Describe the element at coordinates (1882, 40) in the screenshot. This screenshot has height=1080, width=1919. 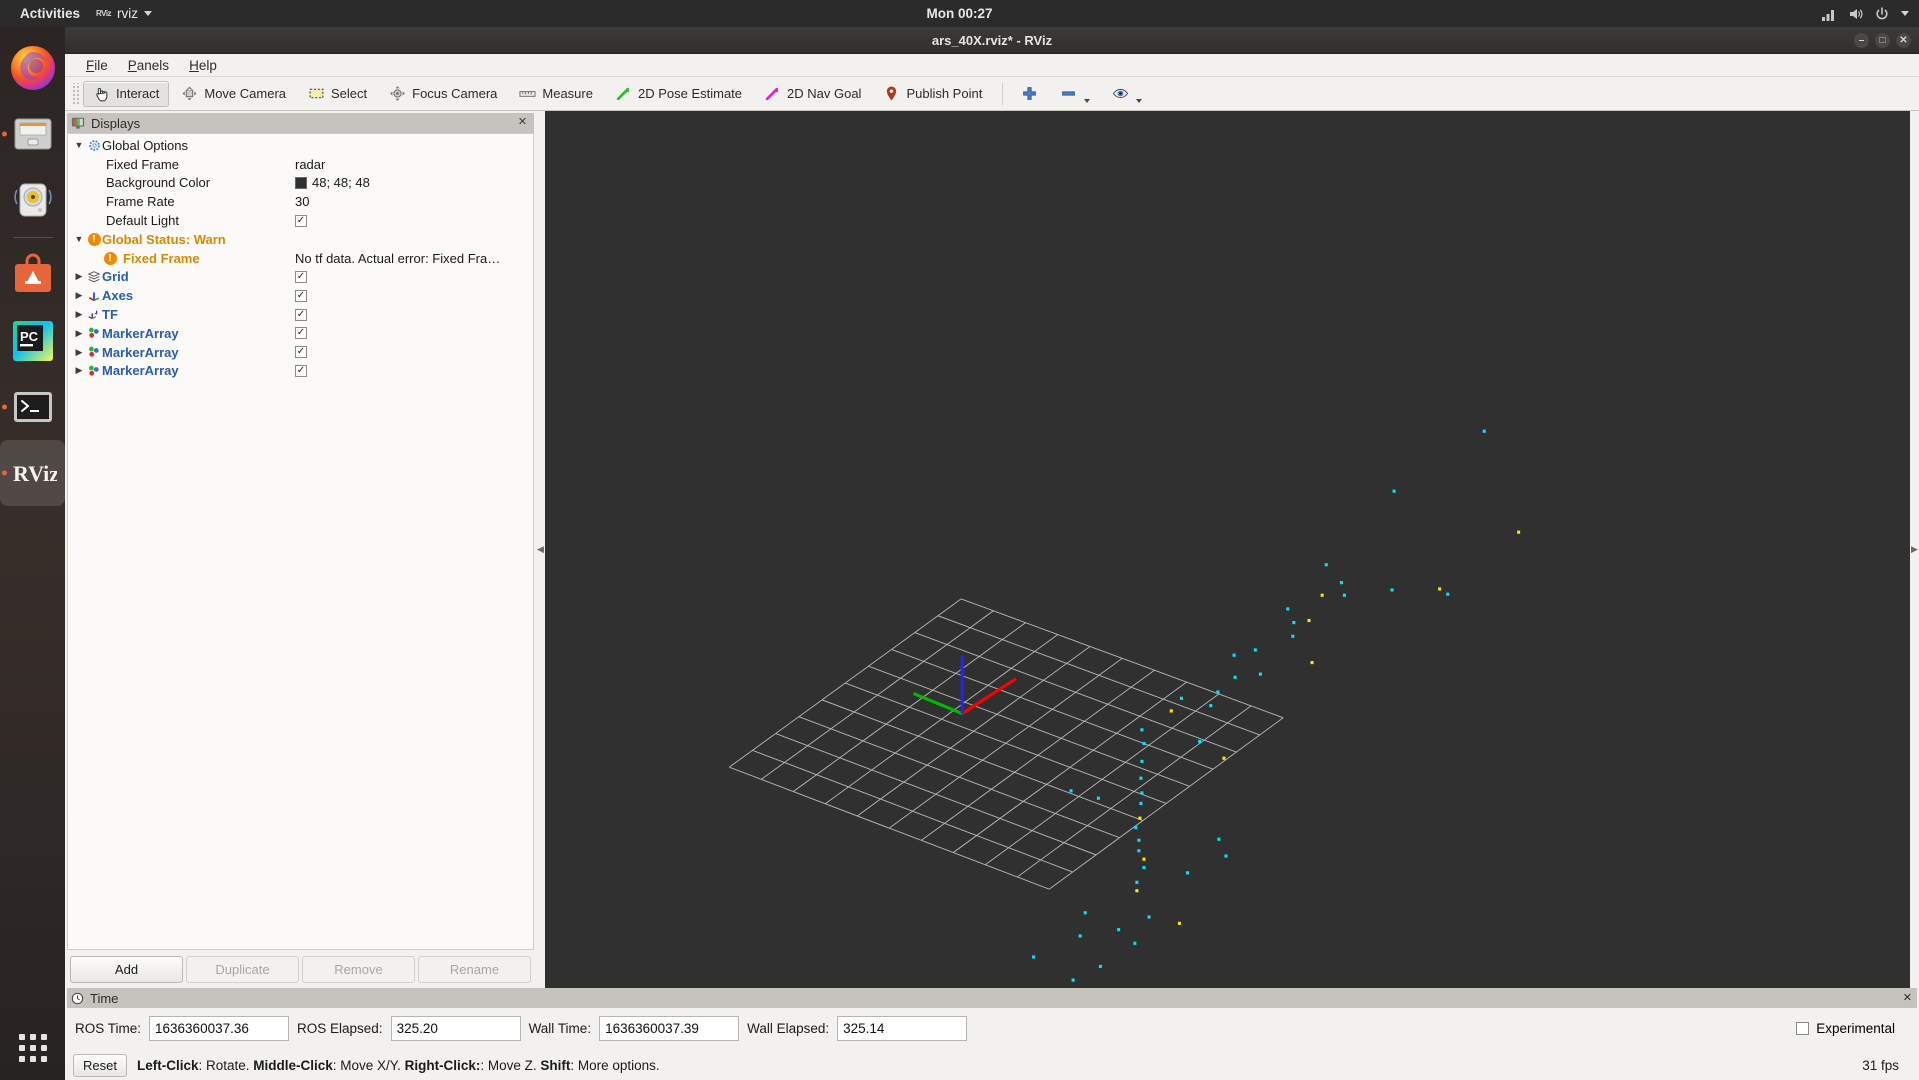
I see `maximize-button: □` at that location.